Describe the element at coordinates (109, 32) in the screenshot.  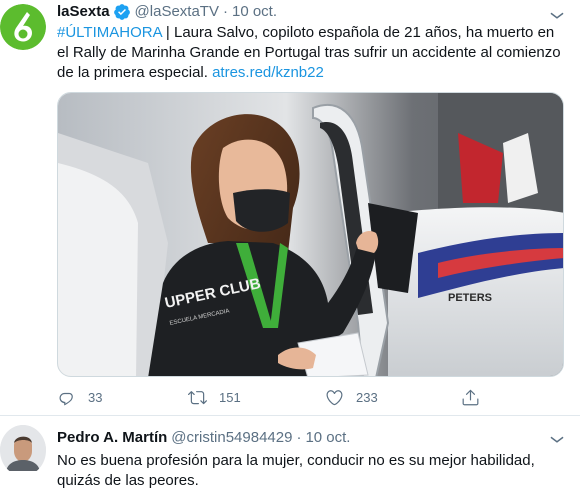
I see `hashtag-link: #ÚLTIMAHORA` at that location.